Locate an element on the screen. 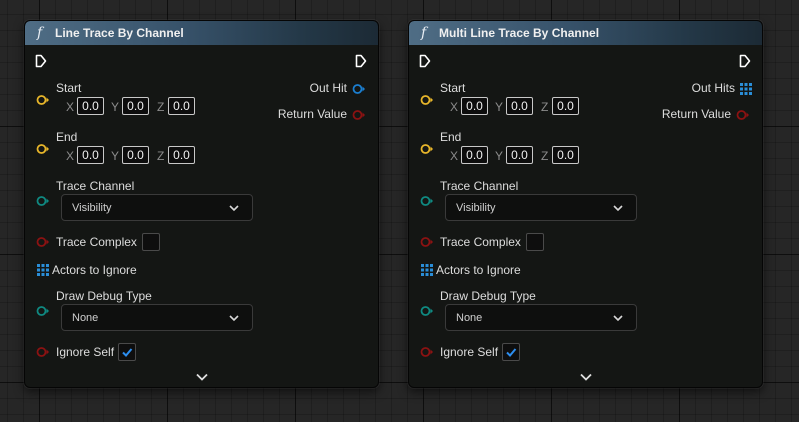  out-hit-label: Out Hit is located at coordinates (328, 88).